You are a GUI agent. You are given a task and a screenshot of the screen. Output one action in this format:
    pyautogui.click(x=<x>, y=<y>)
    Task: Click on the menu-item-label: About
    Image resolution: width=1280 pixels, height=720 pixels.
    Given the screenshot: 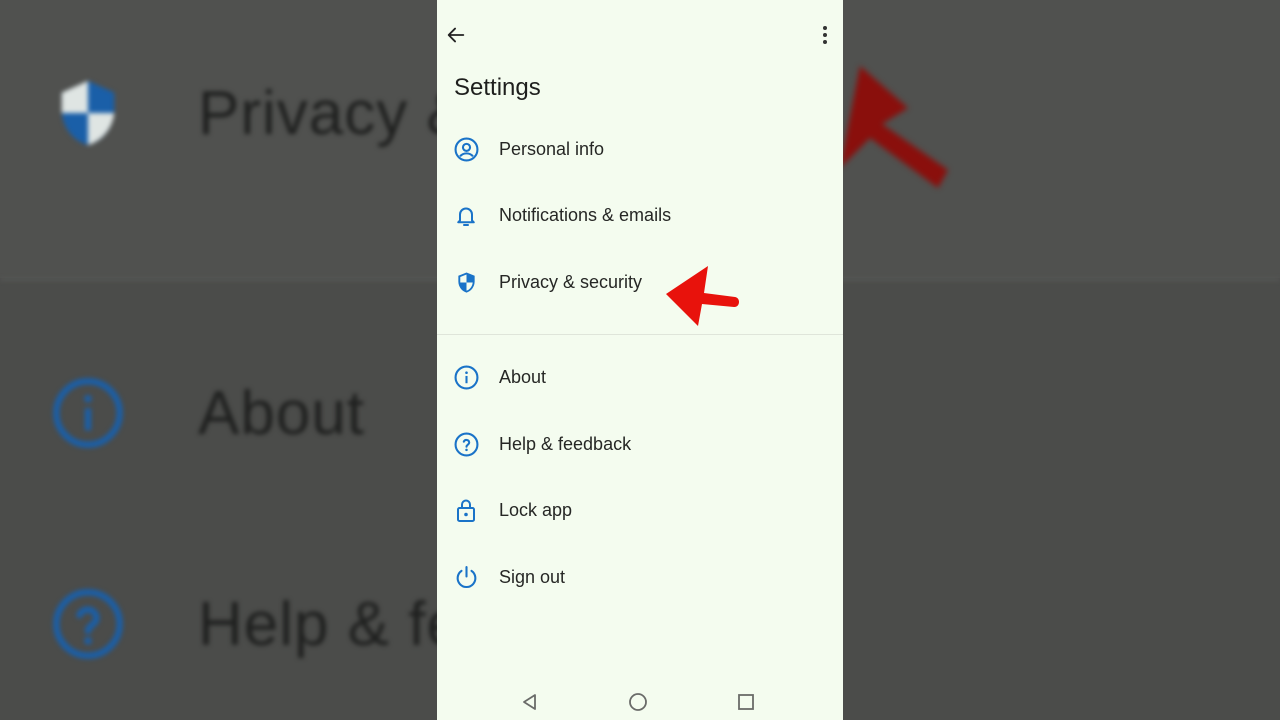 What is the action you would take?
    pyautogui.click(x=523, y=376)
    